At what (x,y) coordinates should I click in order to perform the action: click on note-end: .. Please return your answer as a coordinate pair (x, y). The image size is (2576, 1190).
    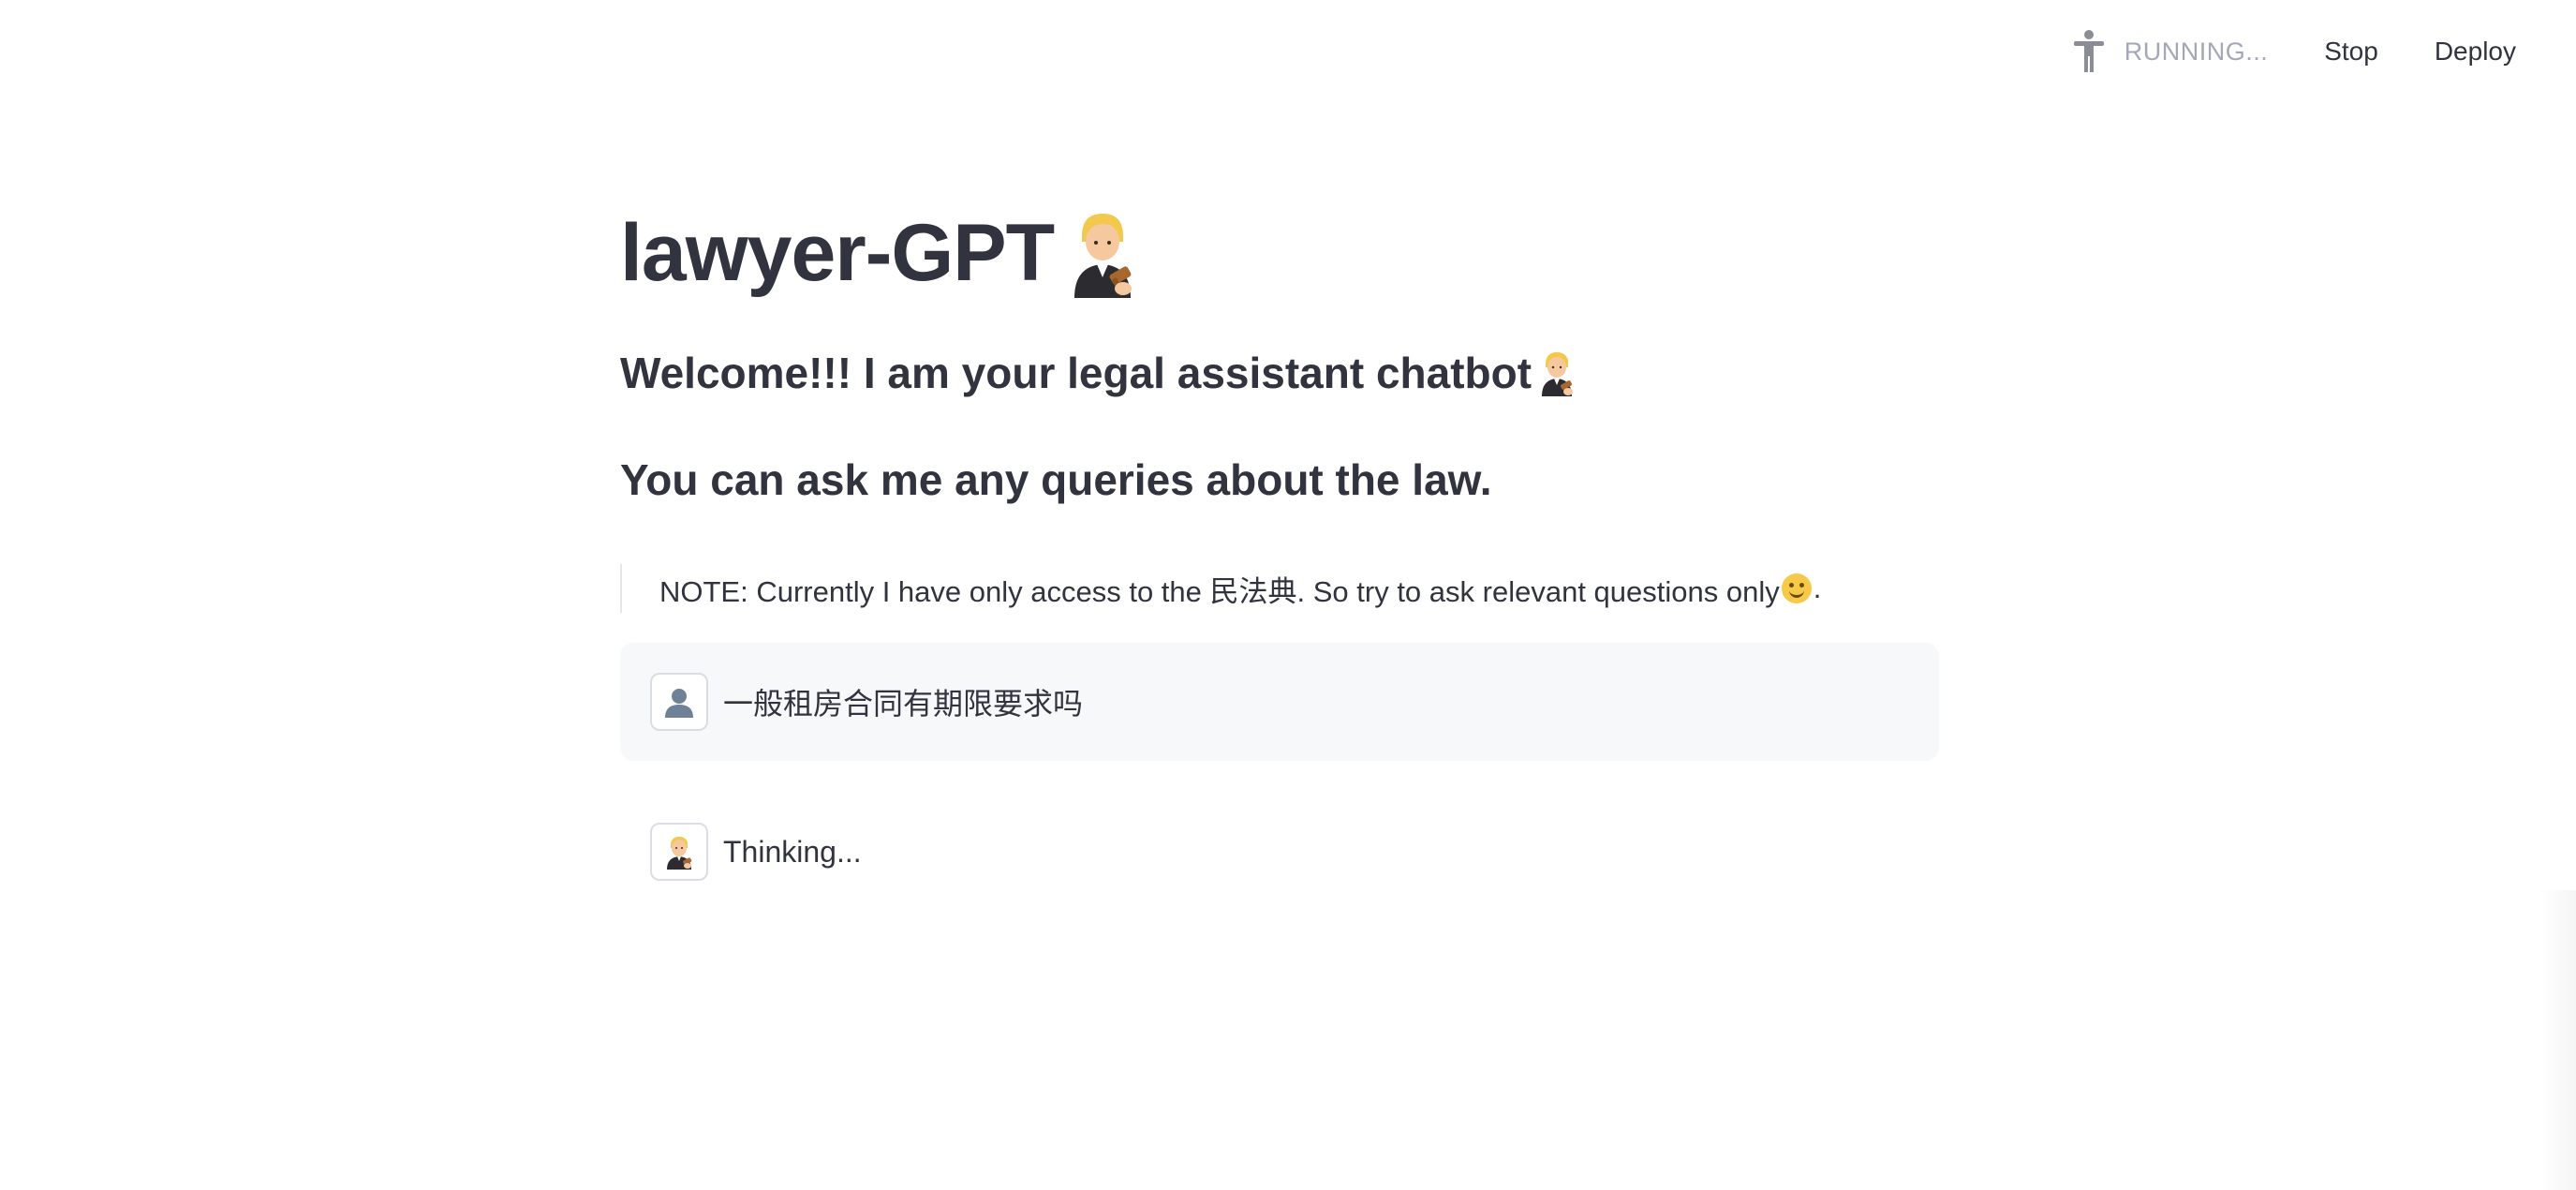
    Looking at the image, I should click on (1817, 588).